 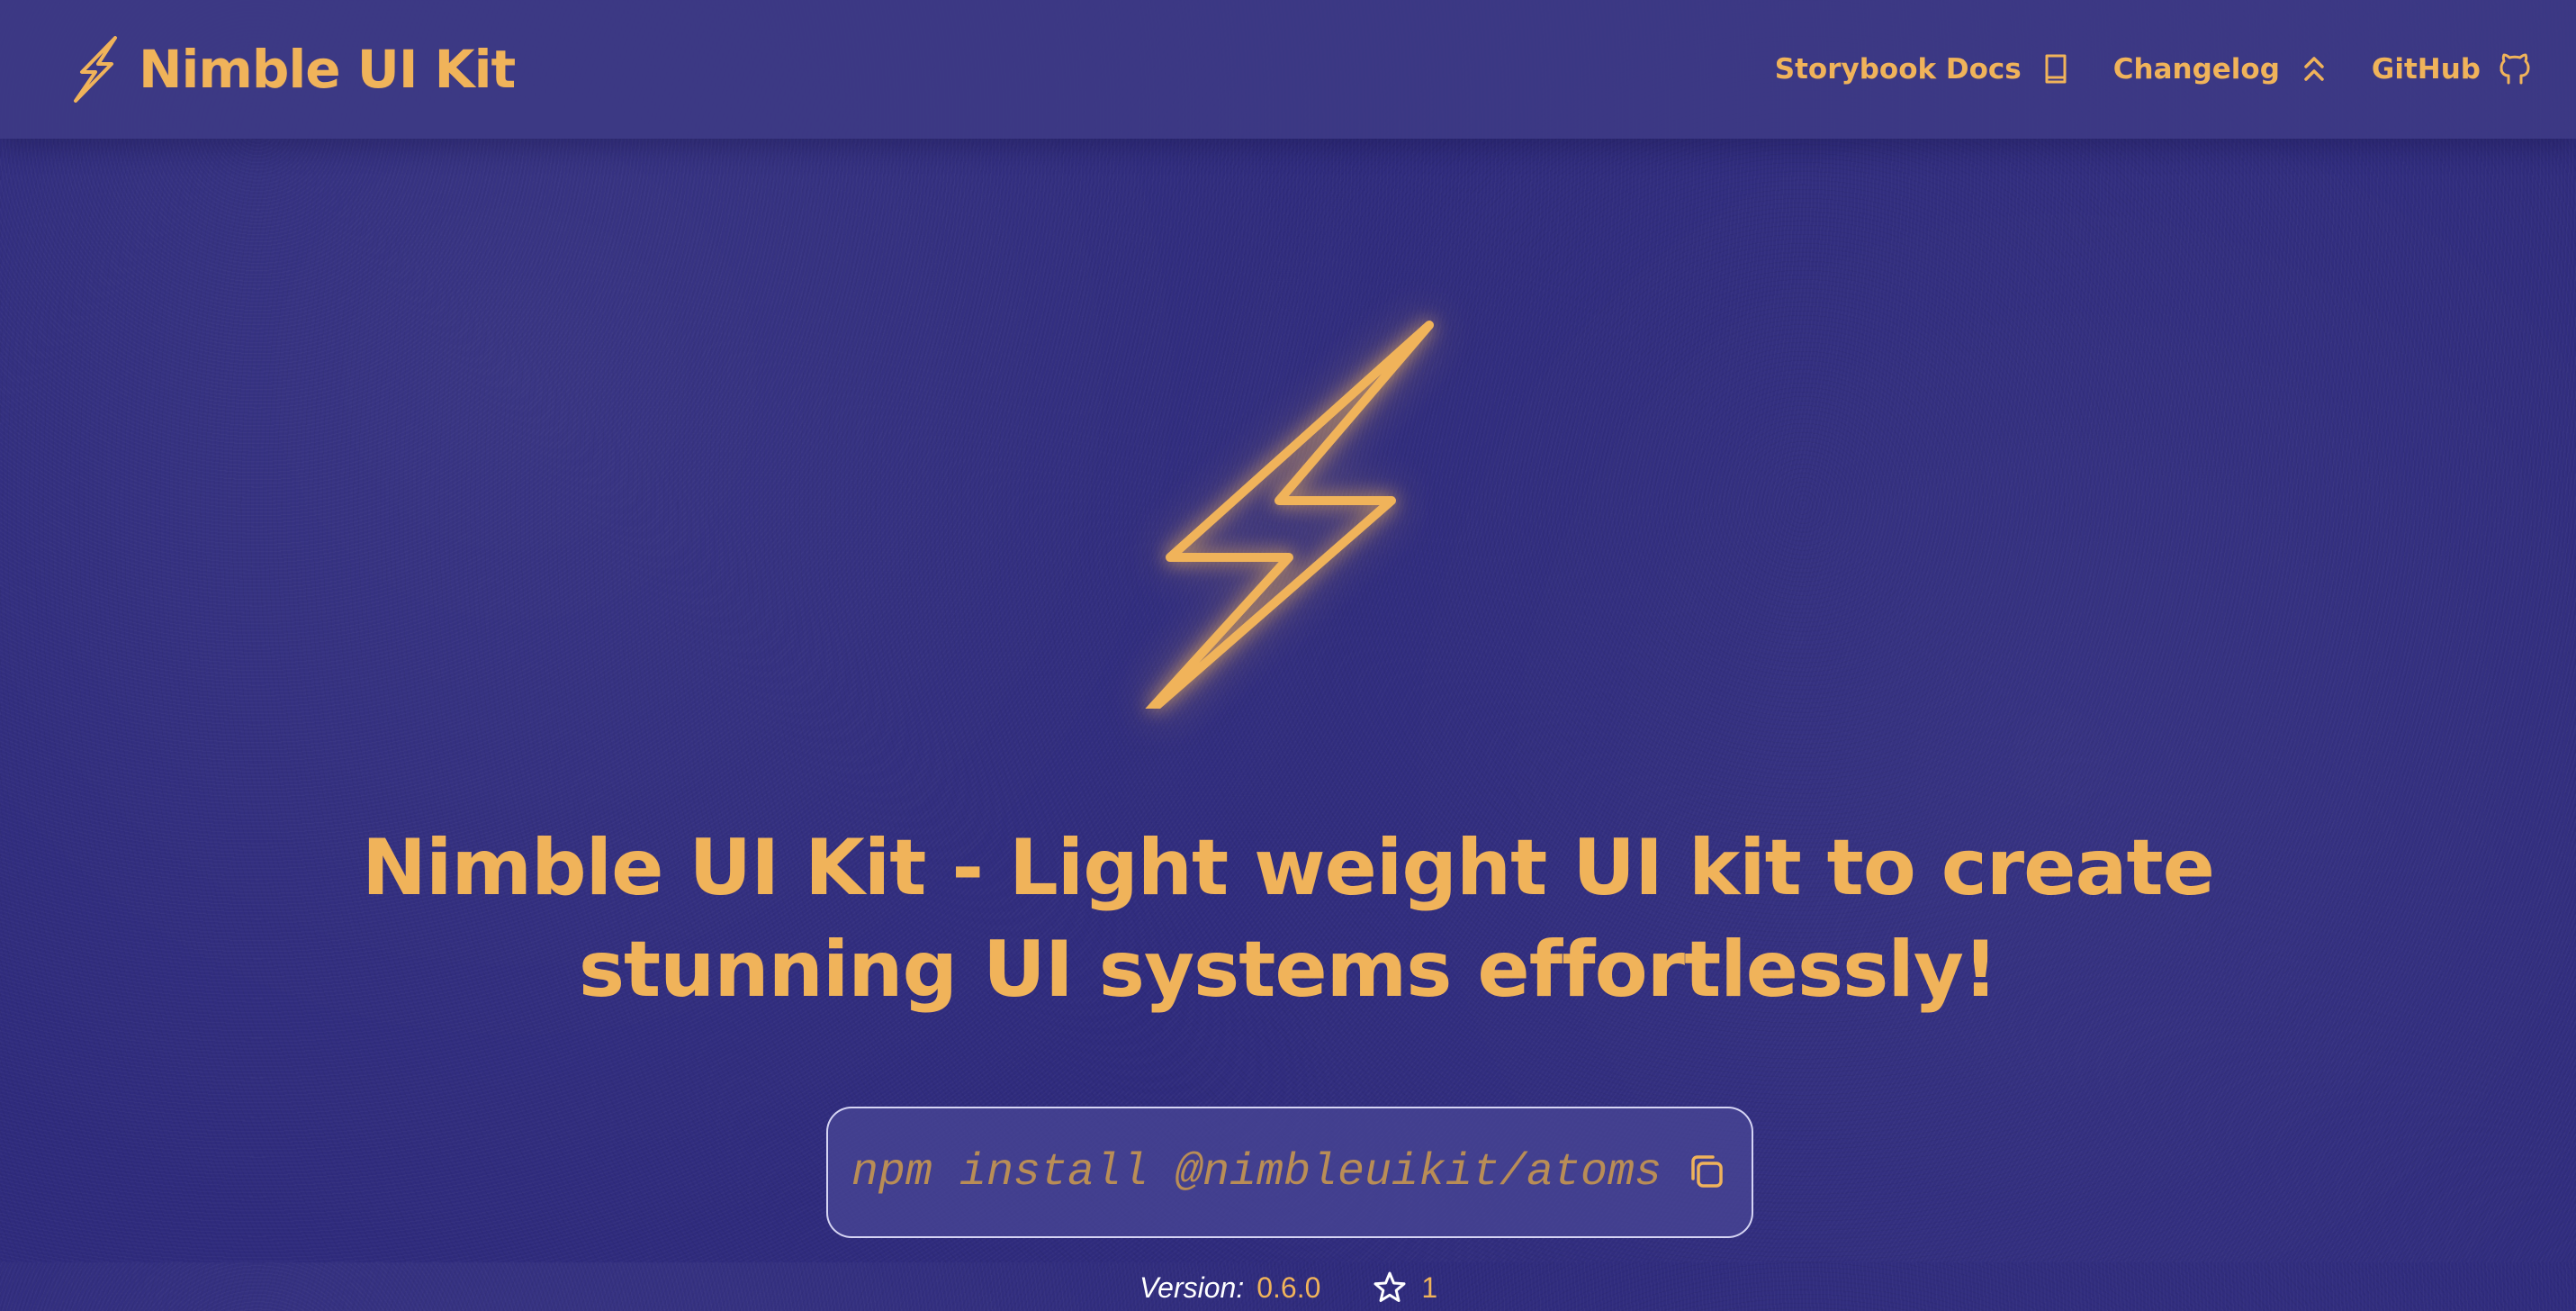 I want to click on book-icon, so click(x=2056, y=69).